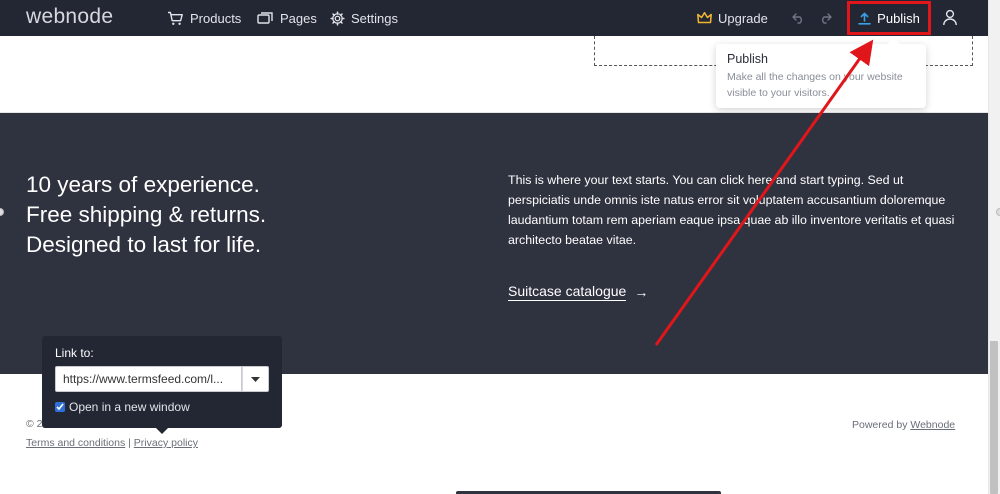 The width and height of the screenshot is (1000, 494). I want to click on pages-button: Pages, so click(287, 18).